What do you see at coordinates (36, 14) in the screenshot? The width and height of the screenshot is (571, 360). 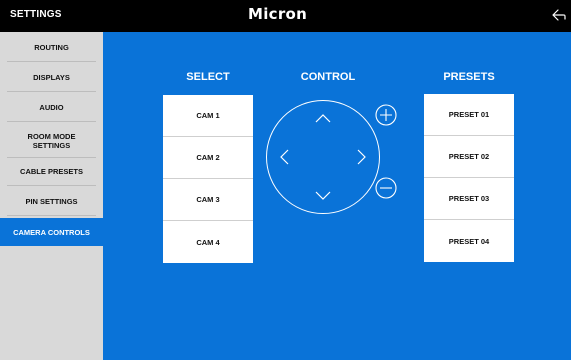 I see `page-title: SETTINGS` at bounding box center [36, 14].